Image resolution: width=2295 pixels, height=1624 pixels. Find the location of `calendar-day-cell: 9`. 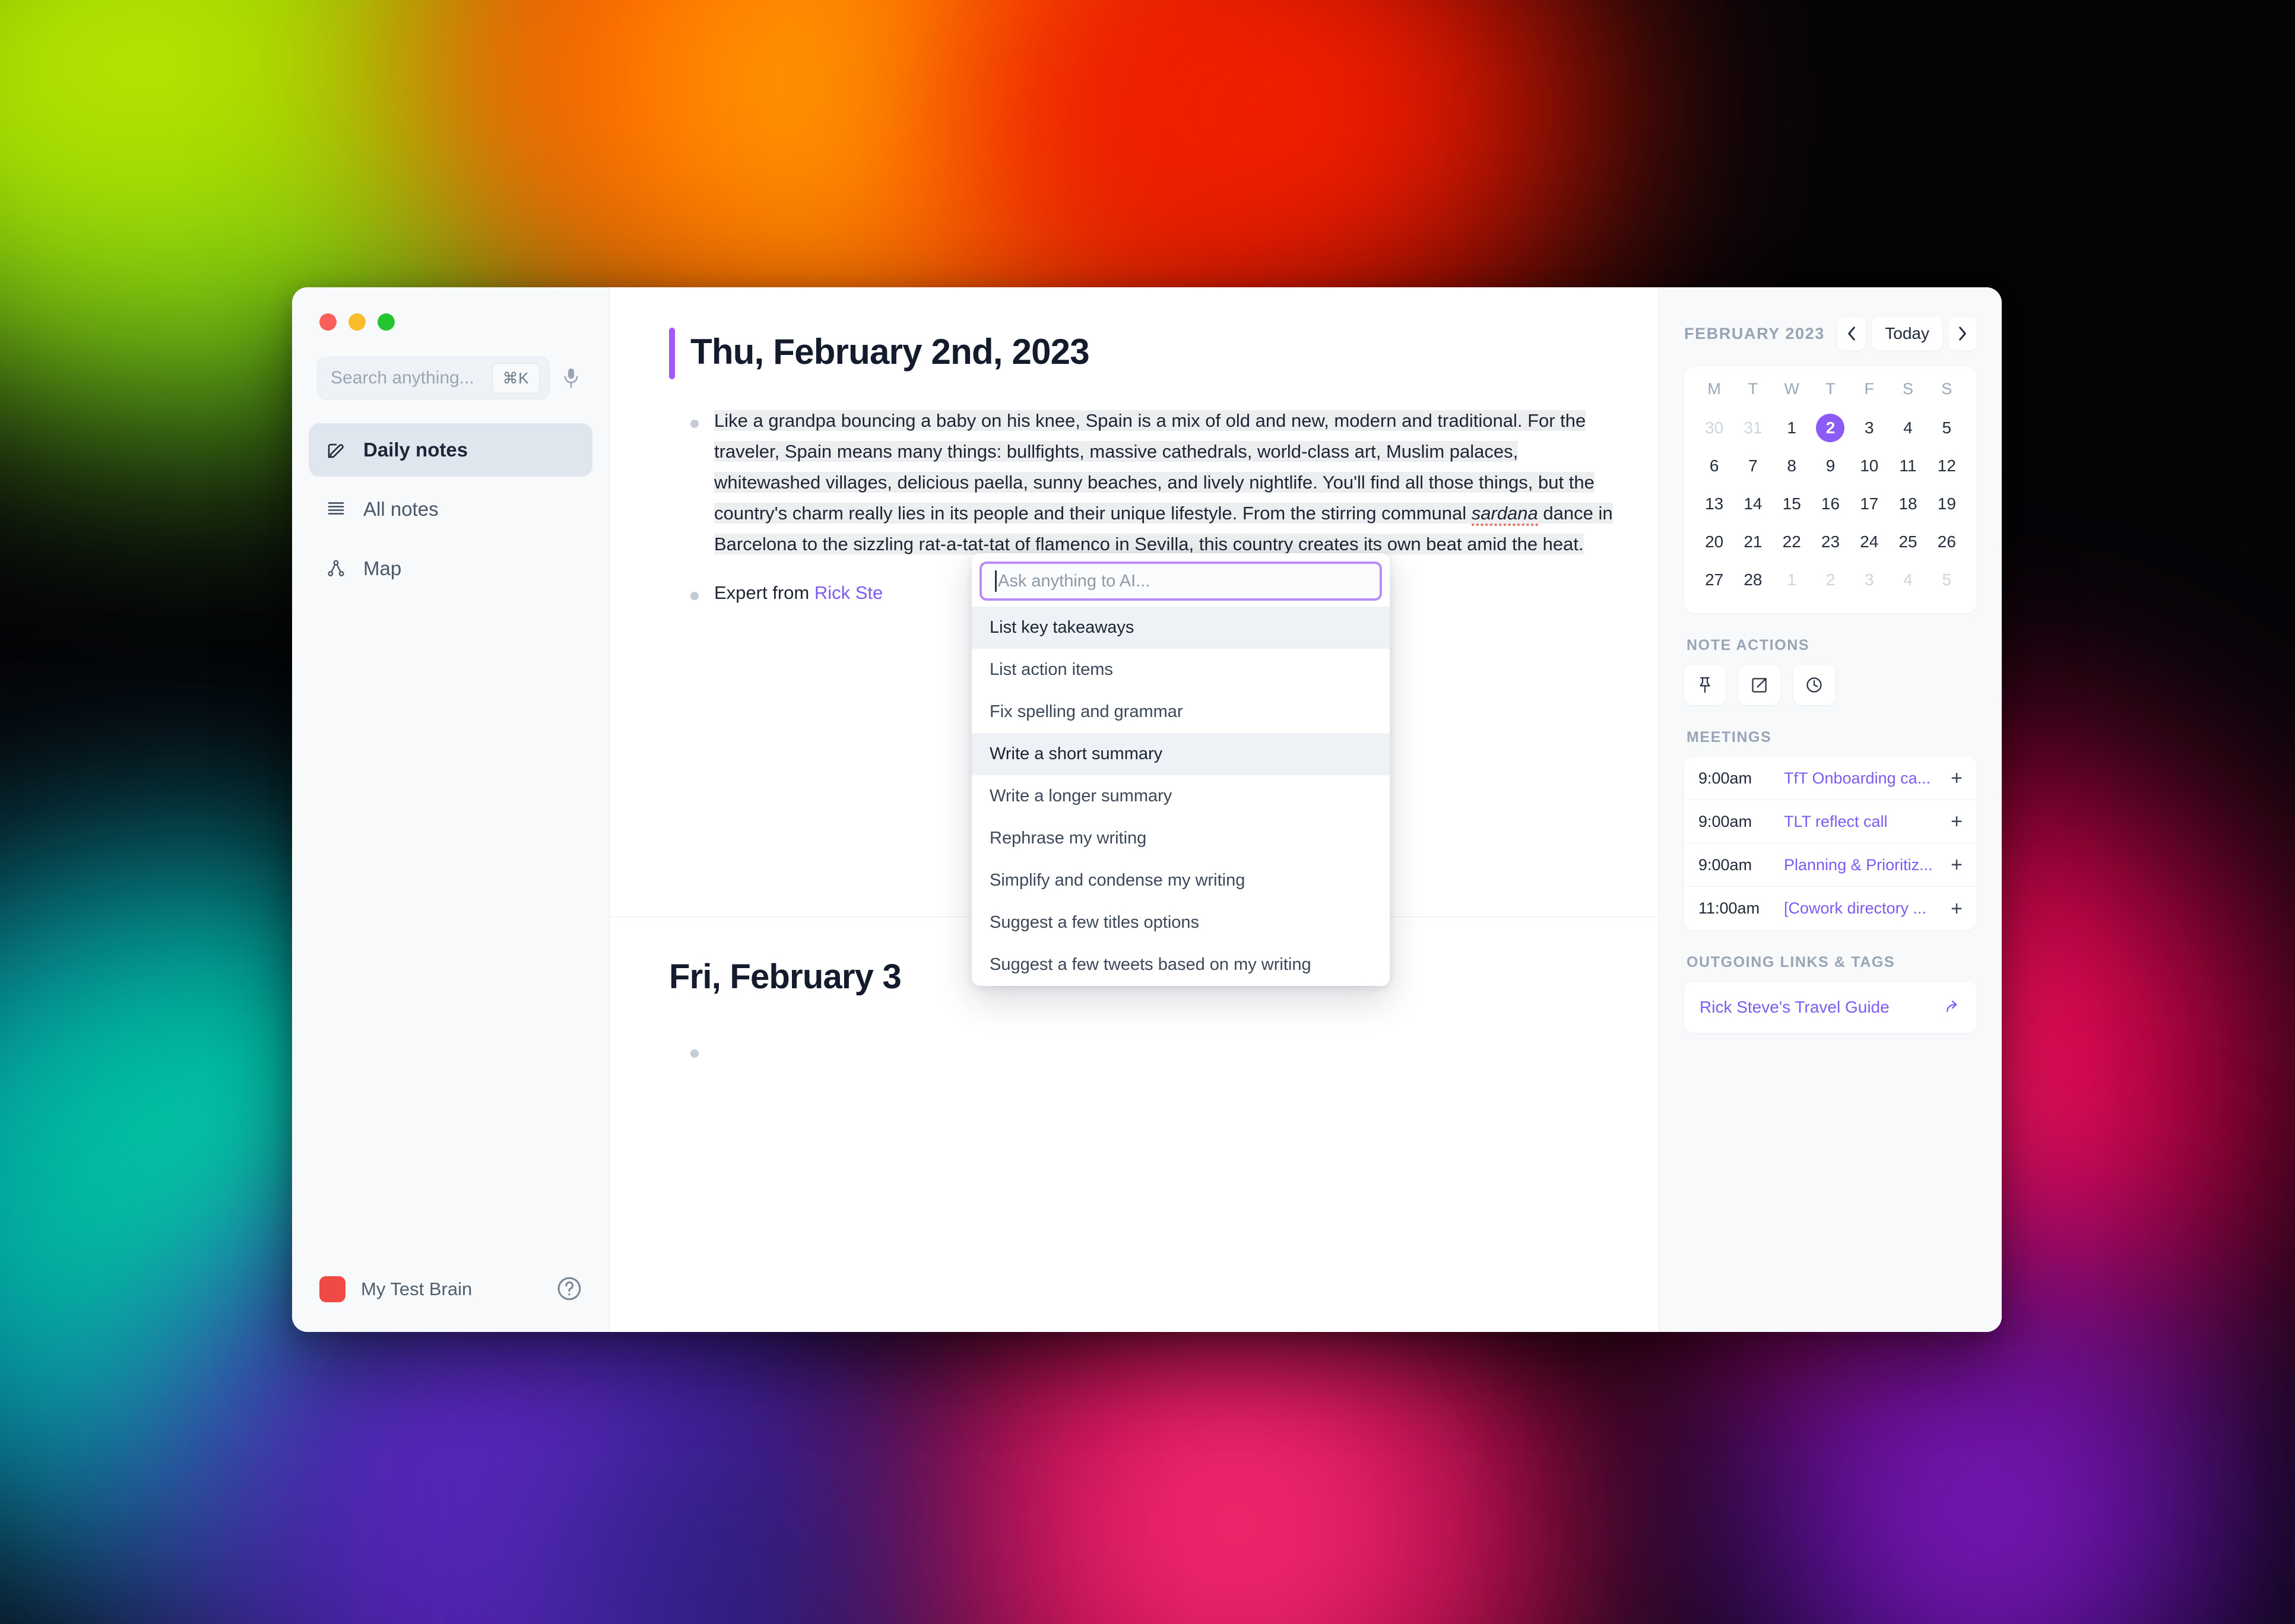

calendar-day-cell: 9 is located at coordinates (1830, 466).